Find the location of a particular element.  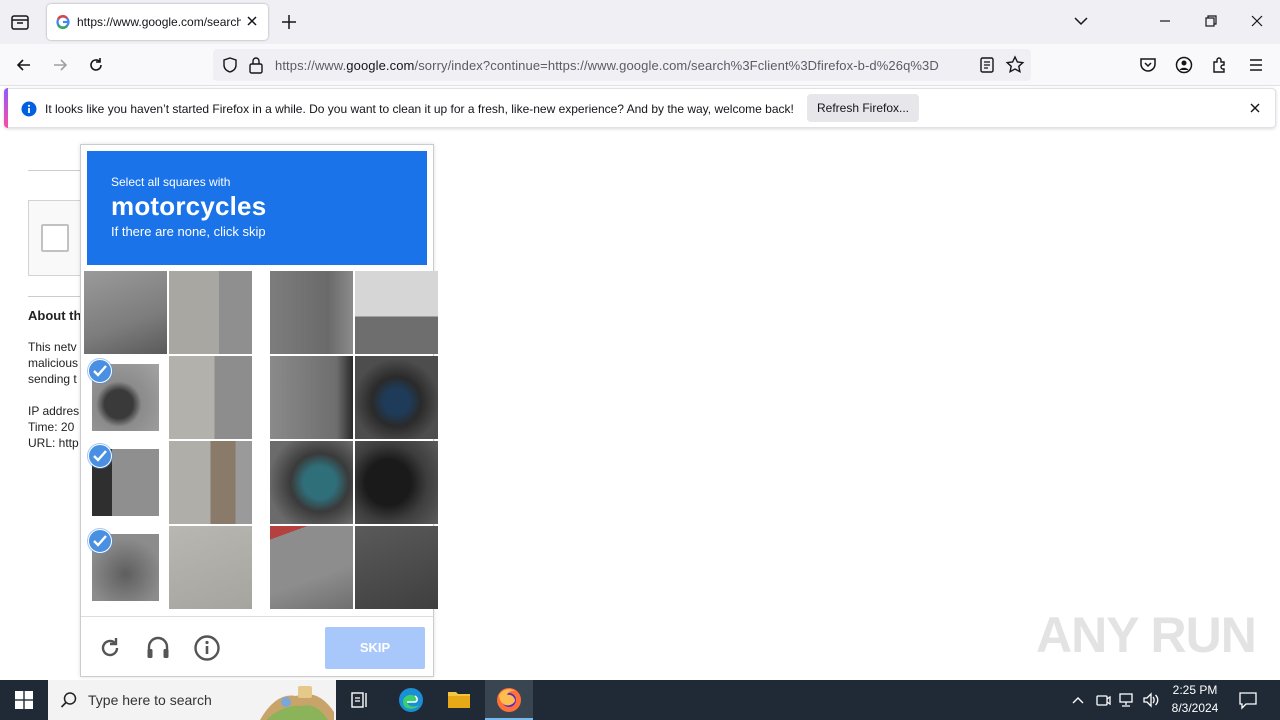

paragraph-line: malicious is located at coordinates (53, 363).